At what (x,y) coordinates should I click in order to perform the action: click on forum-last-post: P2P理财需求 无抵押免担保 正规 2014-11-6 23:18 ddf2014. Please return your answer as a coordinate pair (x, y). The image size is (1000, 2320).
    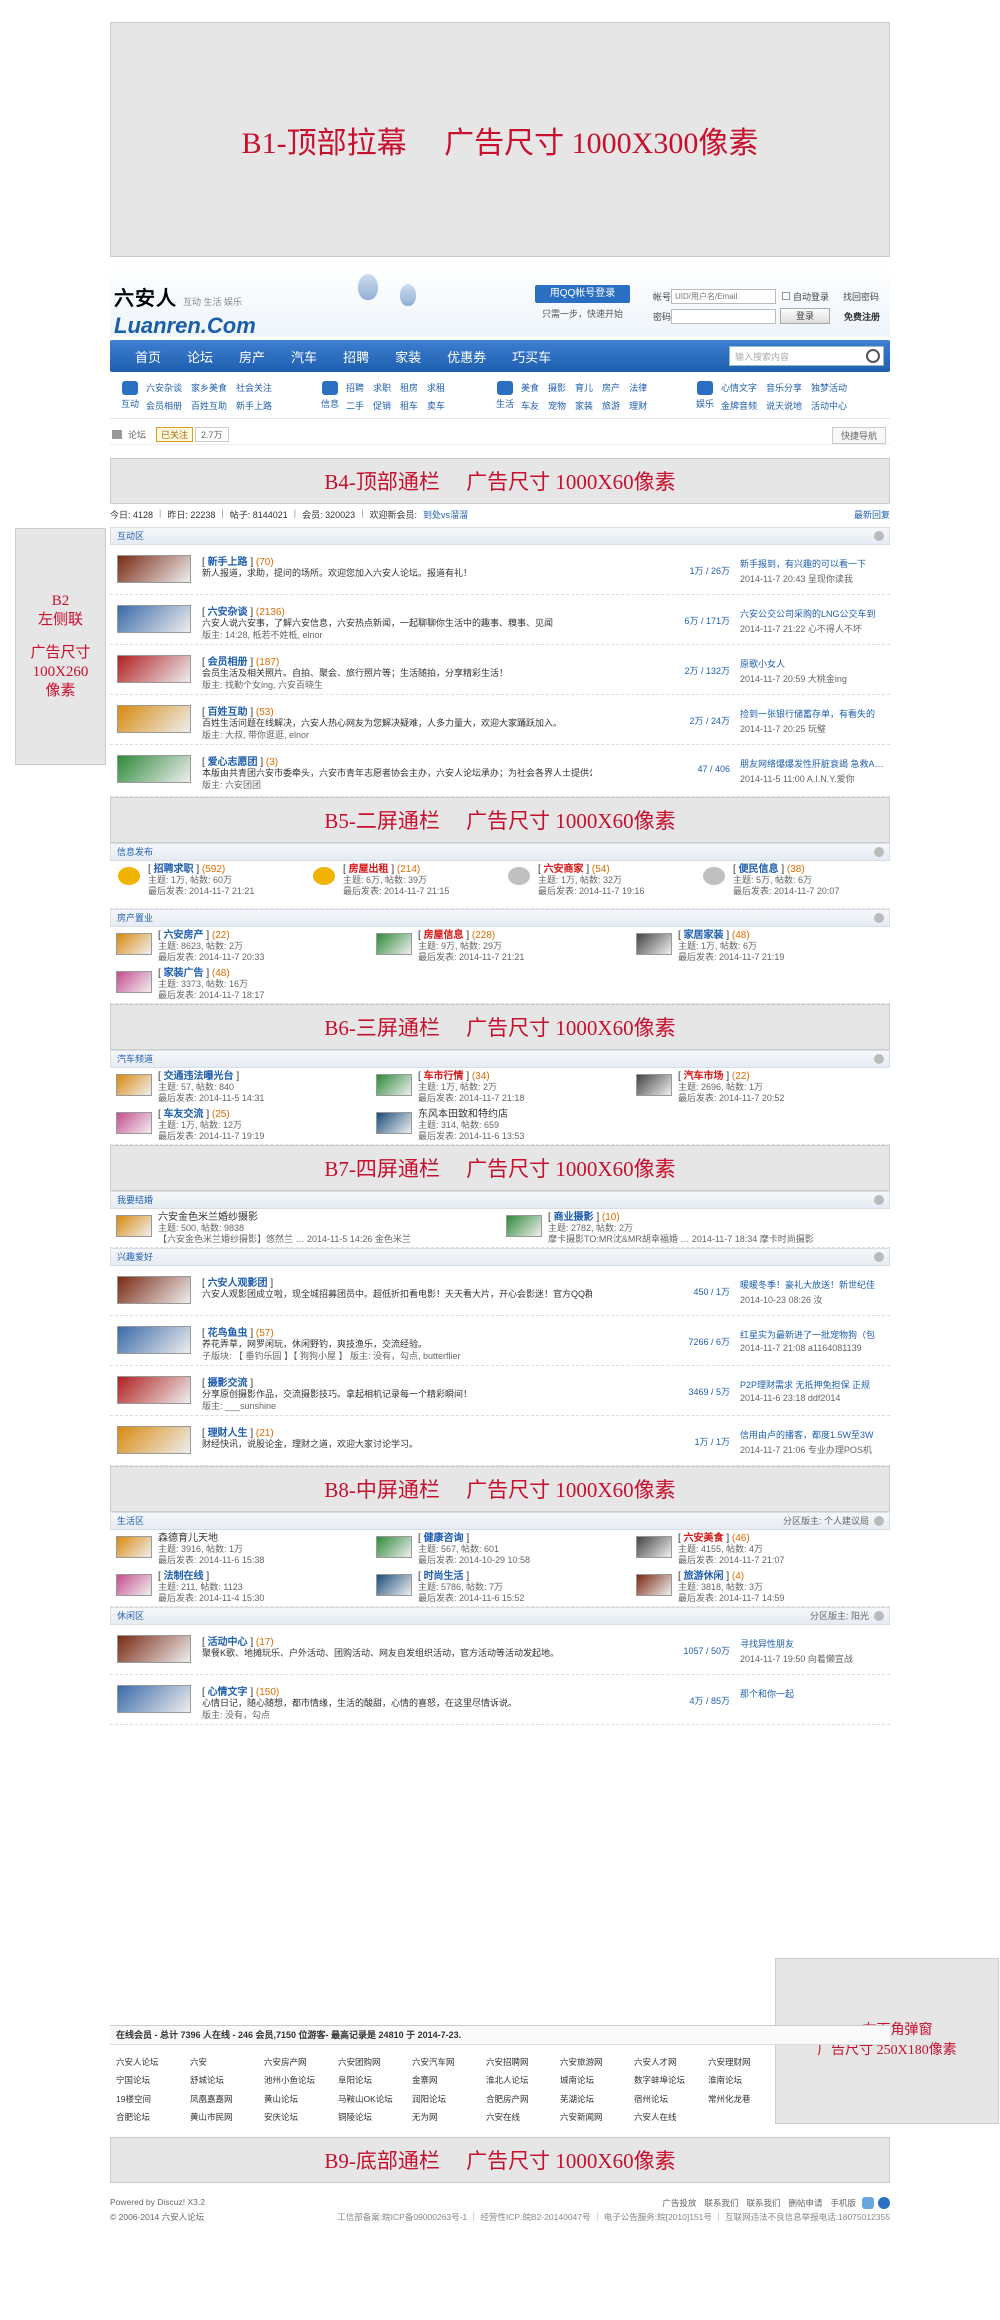
    Looking at the image, I should click on (814, 1390).